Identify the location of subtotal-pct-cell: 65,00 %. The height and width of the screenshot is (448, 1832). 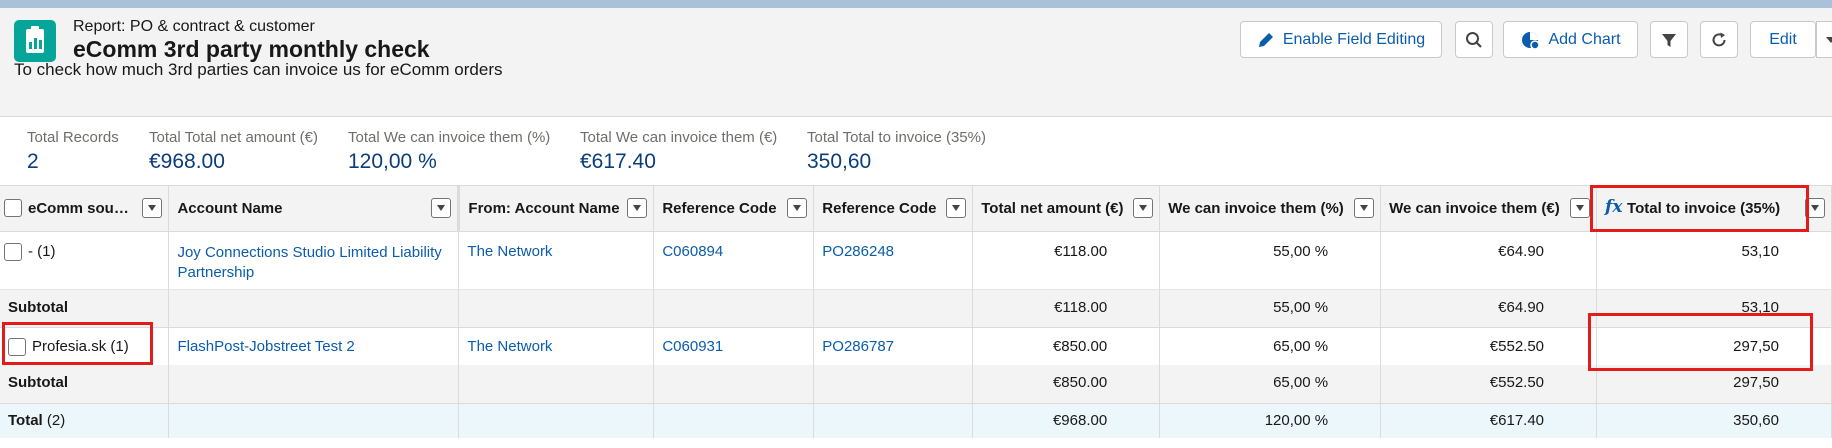
(1270, 384).